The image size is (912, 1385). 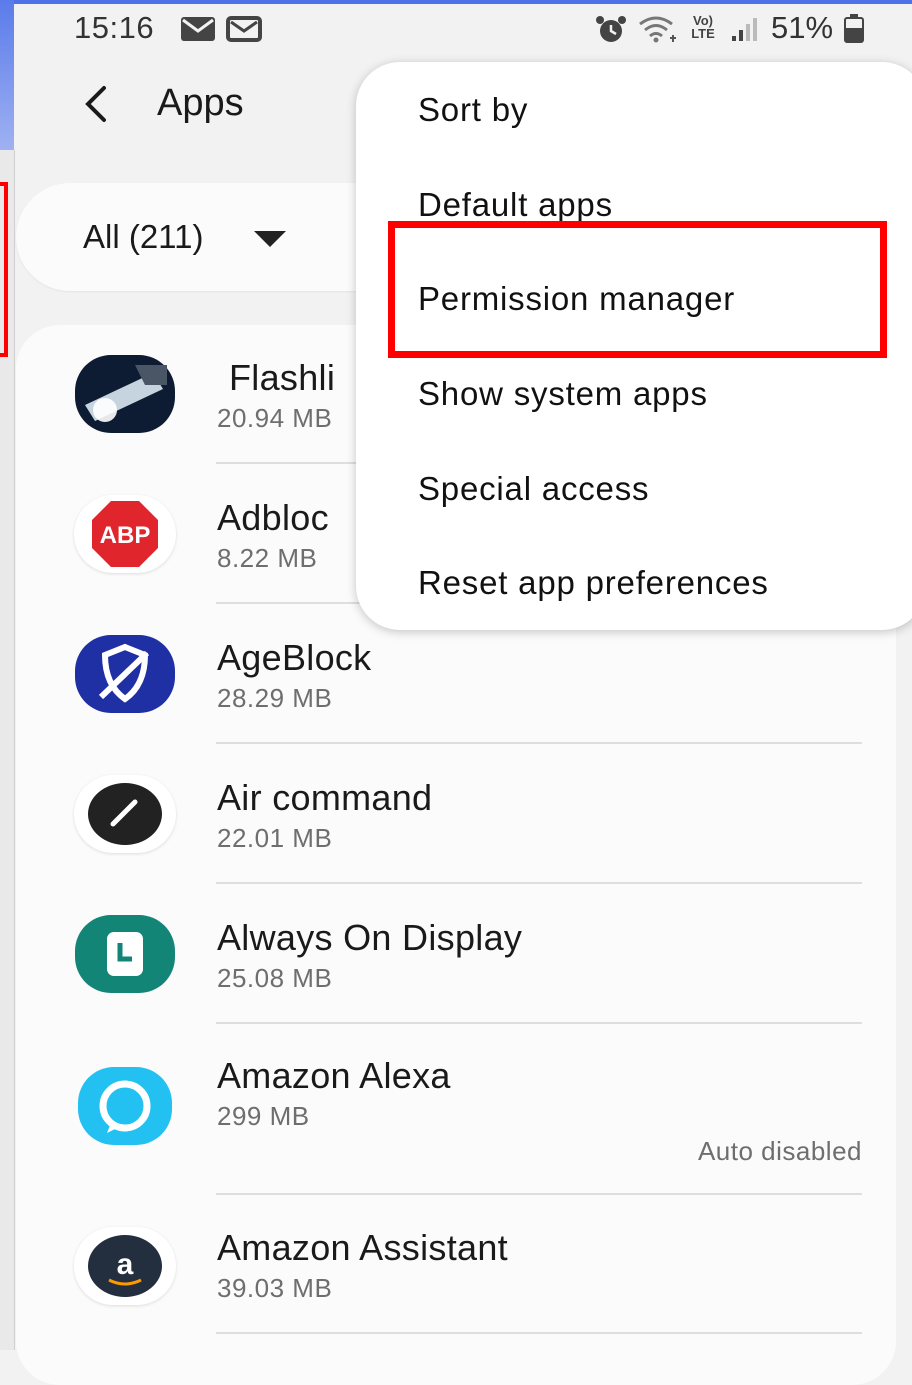 What do you see at coordinates (263, 1116) in the screenshot?
I see `app-size: 299 MB` at bounding box center [263, 1116].